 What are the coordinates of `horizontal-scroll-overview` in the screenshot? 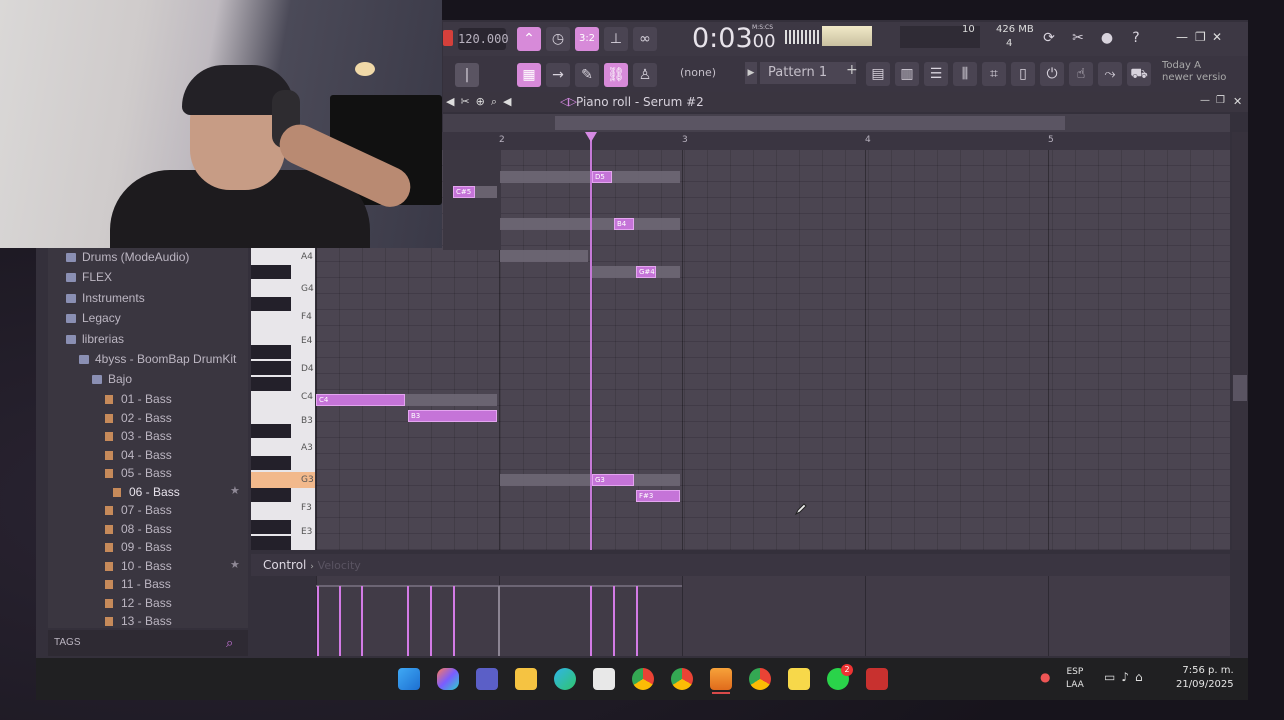 It's located at (836, 123).